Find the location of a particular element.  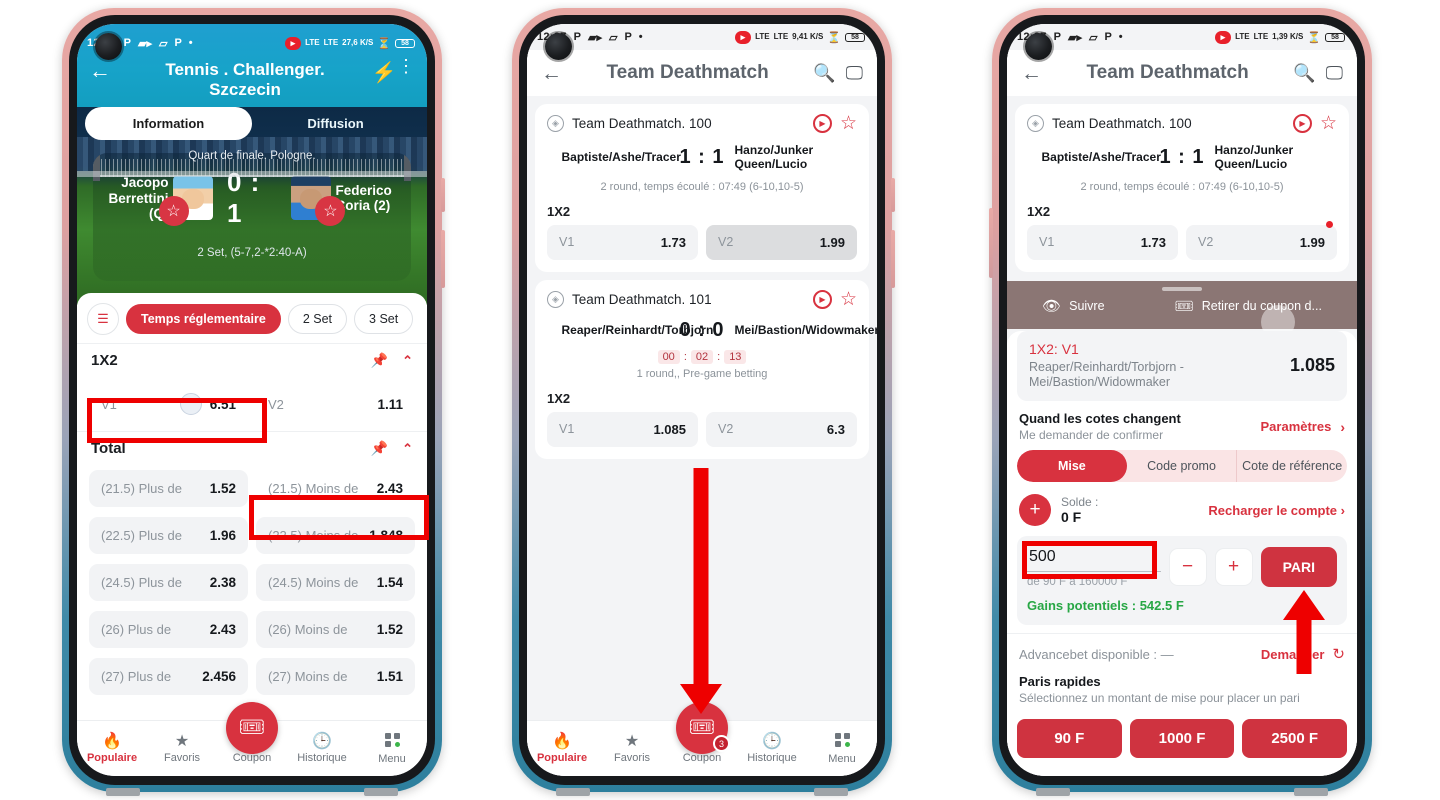

ticket-icon: 🎟 is located at coordinates (252, 727).